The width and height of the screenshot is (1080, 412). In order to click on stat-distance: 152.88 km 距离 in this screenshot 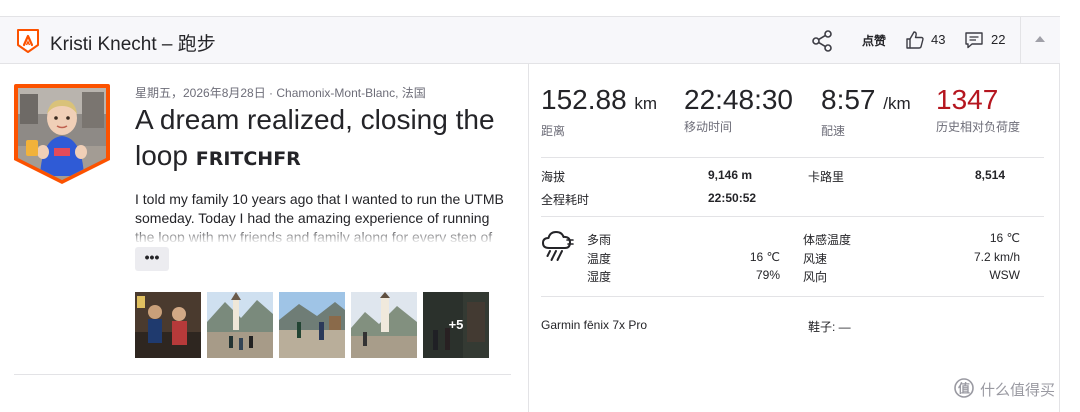, I will do `click(599, 111)`.